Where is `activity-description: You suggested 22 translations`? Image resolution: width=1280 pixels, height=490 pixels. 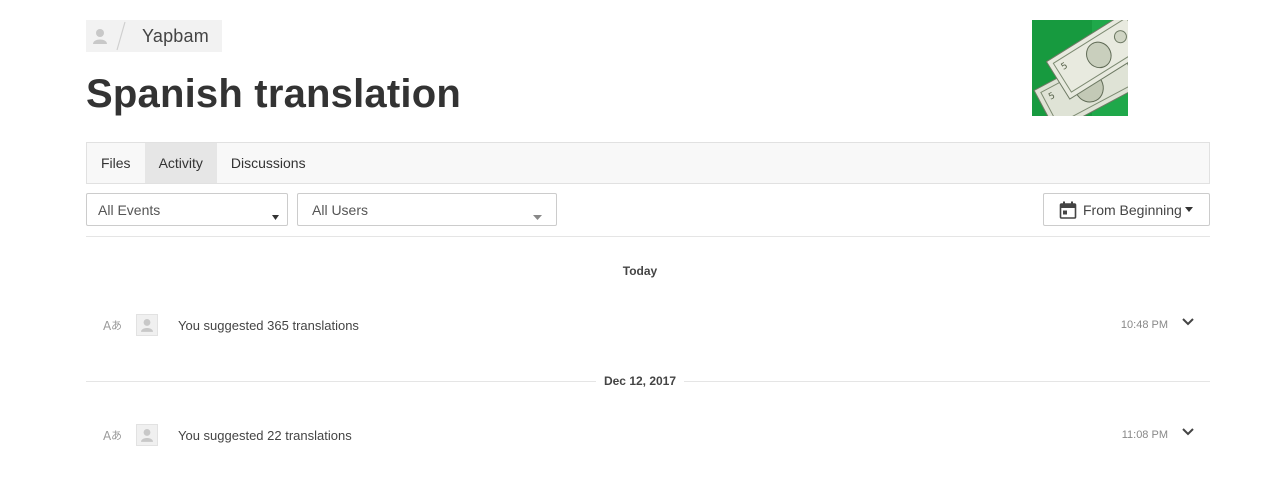 activity-description: You suggested 22 translations is located at coordinates (265, 435).